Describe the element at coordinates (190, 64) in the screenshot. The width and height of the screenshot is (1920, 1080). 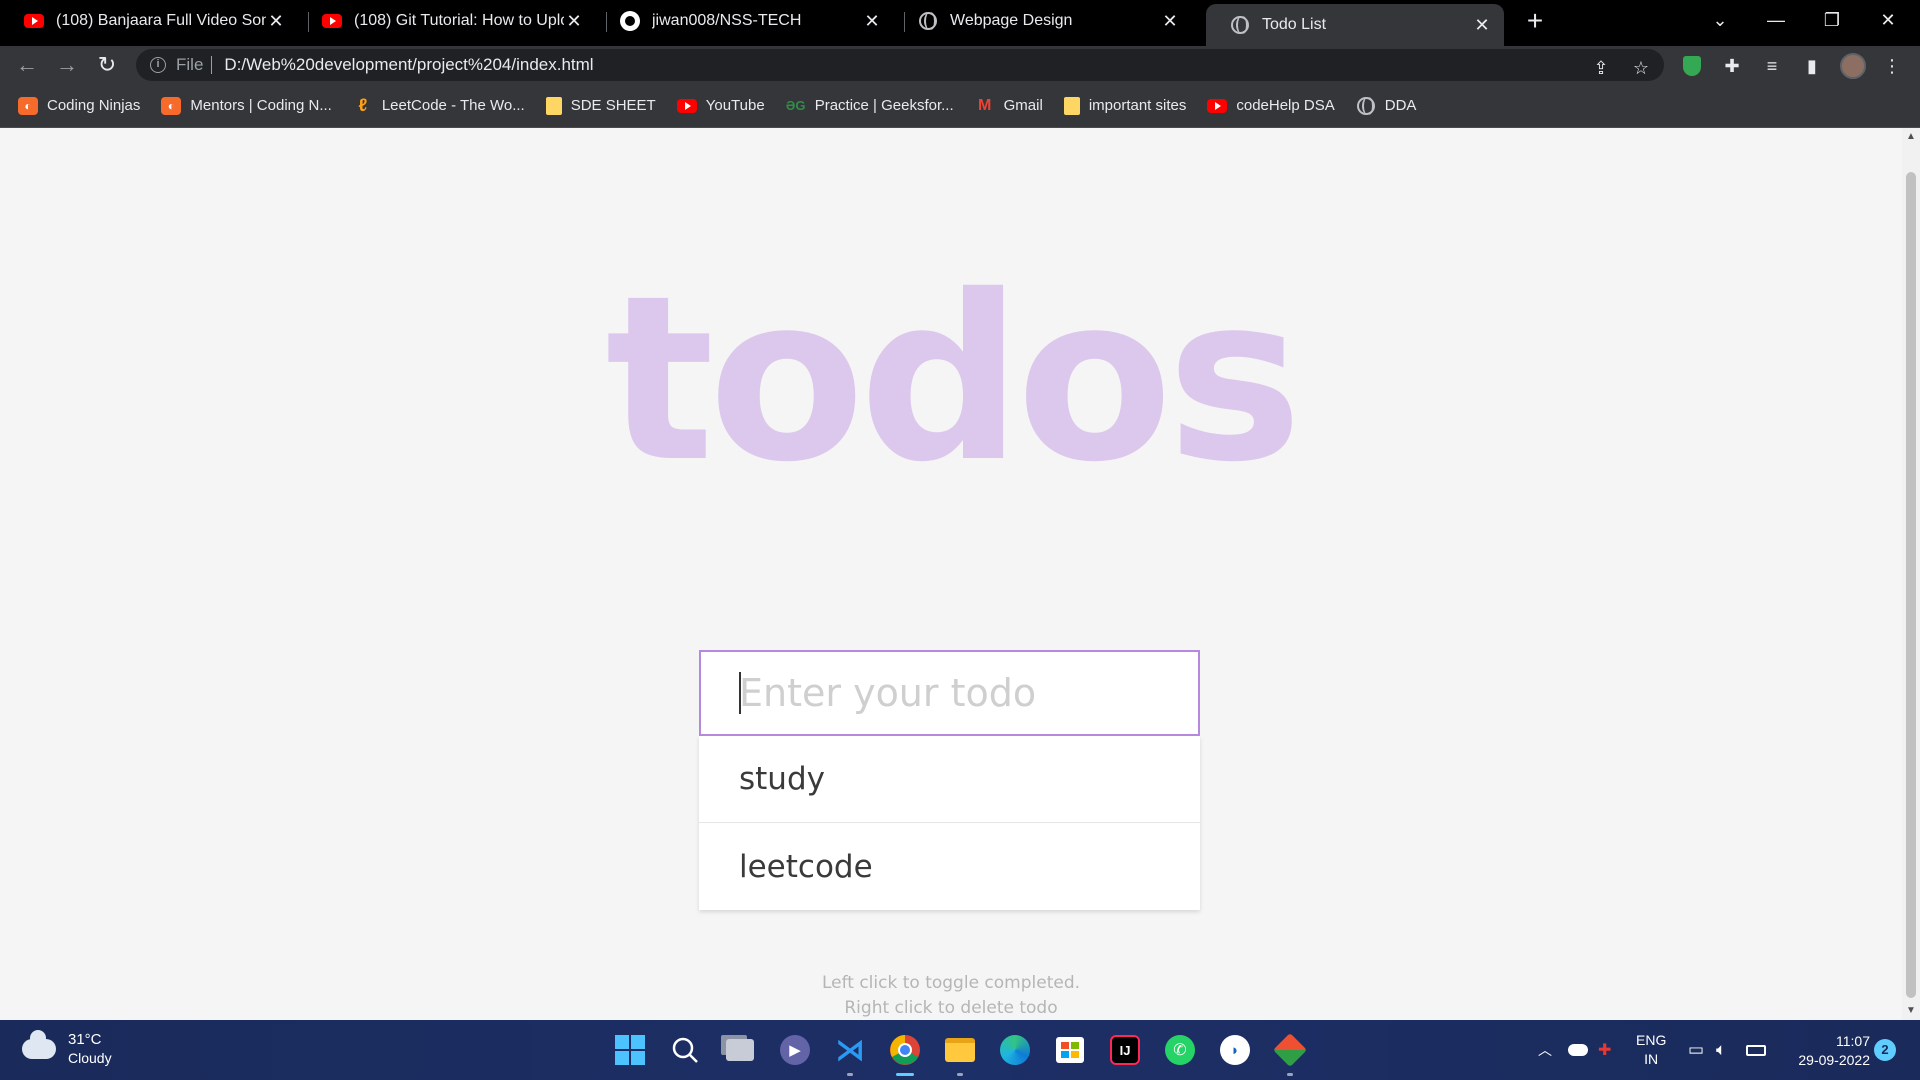
I see `url-scheme: File` at that location.